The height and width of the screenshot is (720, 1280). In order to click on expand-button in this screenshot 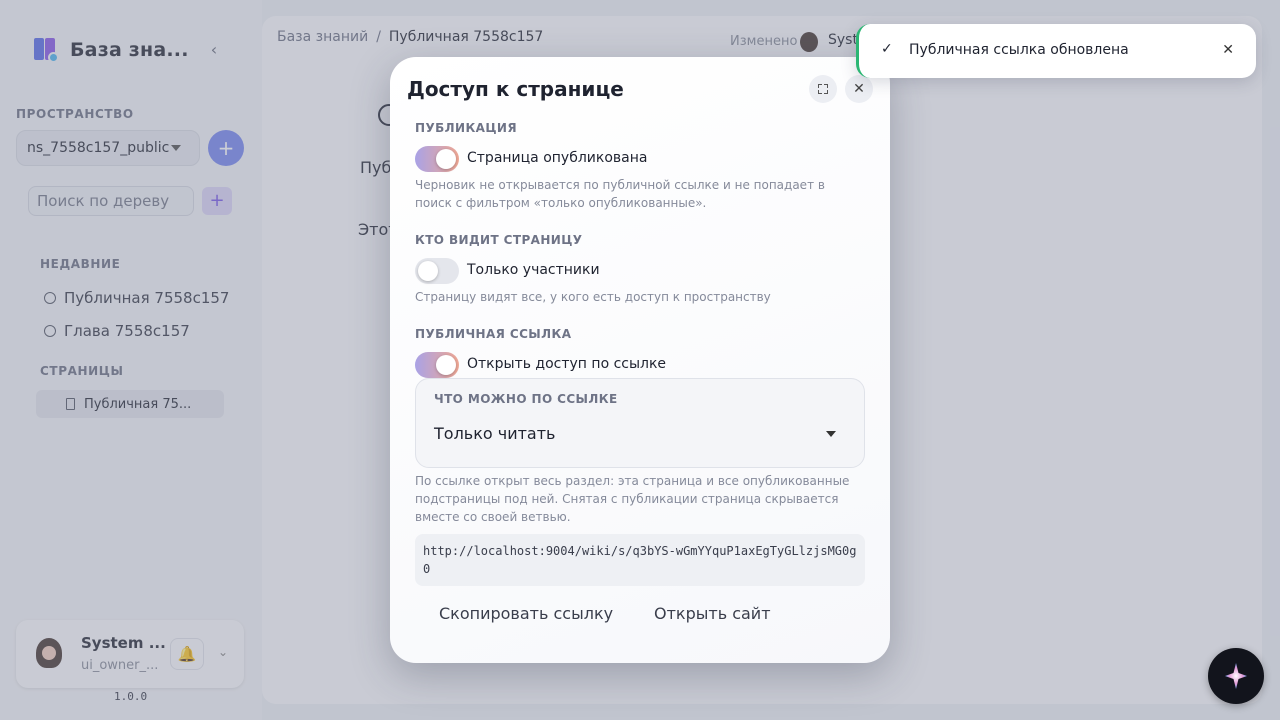, I will do `click(823, 89)`.